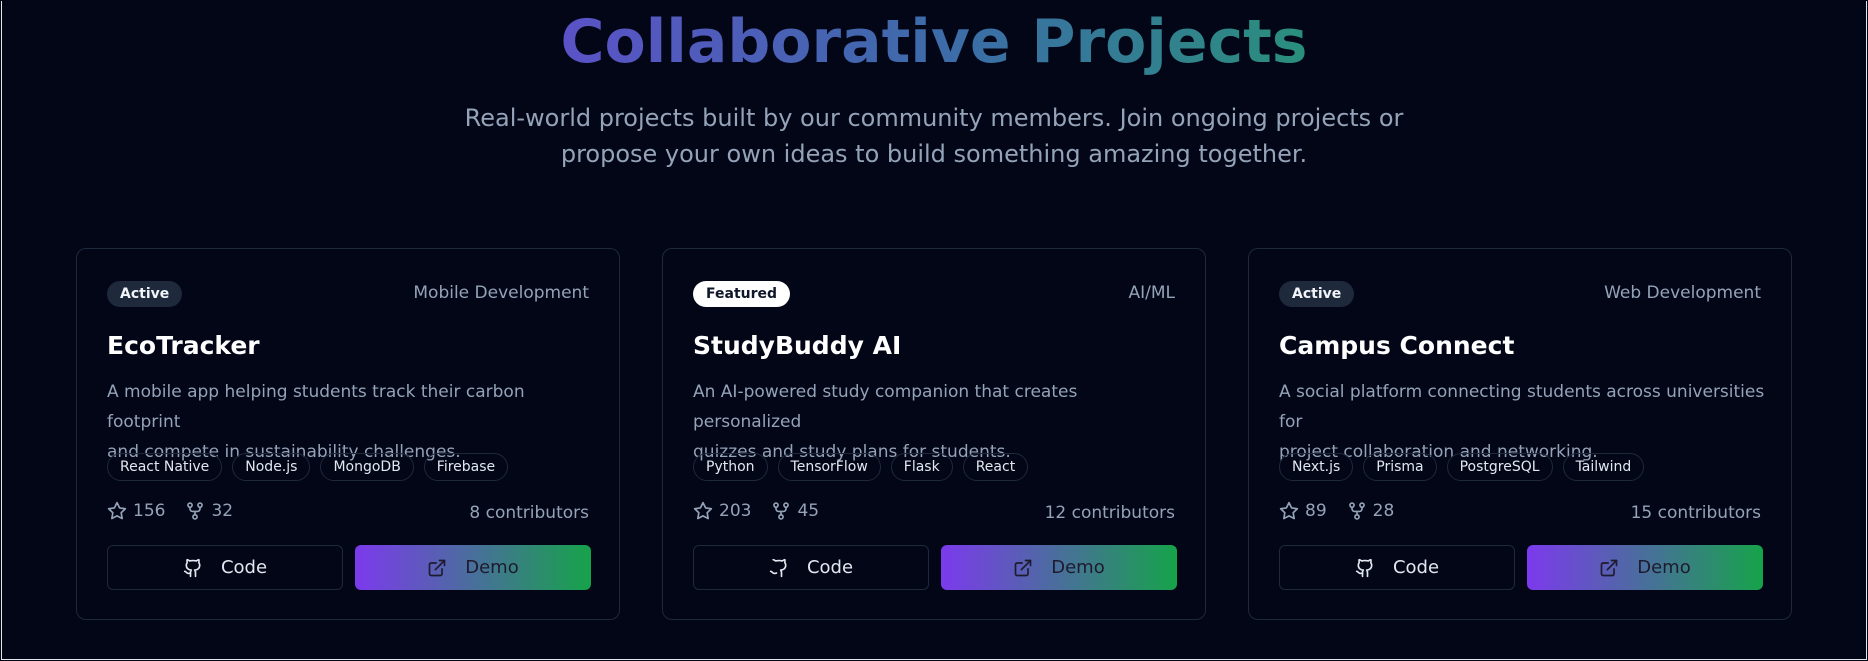 This screenshot has height=661, width=1868. Describe the element at coordinates (756, 511) in the screenshot. I see `project-stats: 203 45` at that location.